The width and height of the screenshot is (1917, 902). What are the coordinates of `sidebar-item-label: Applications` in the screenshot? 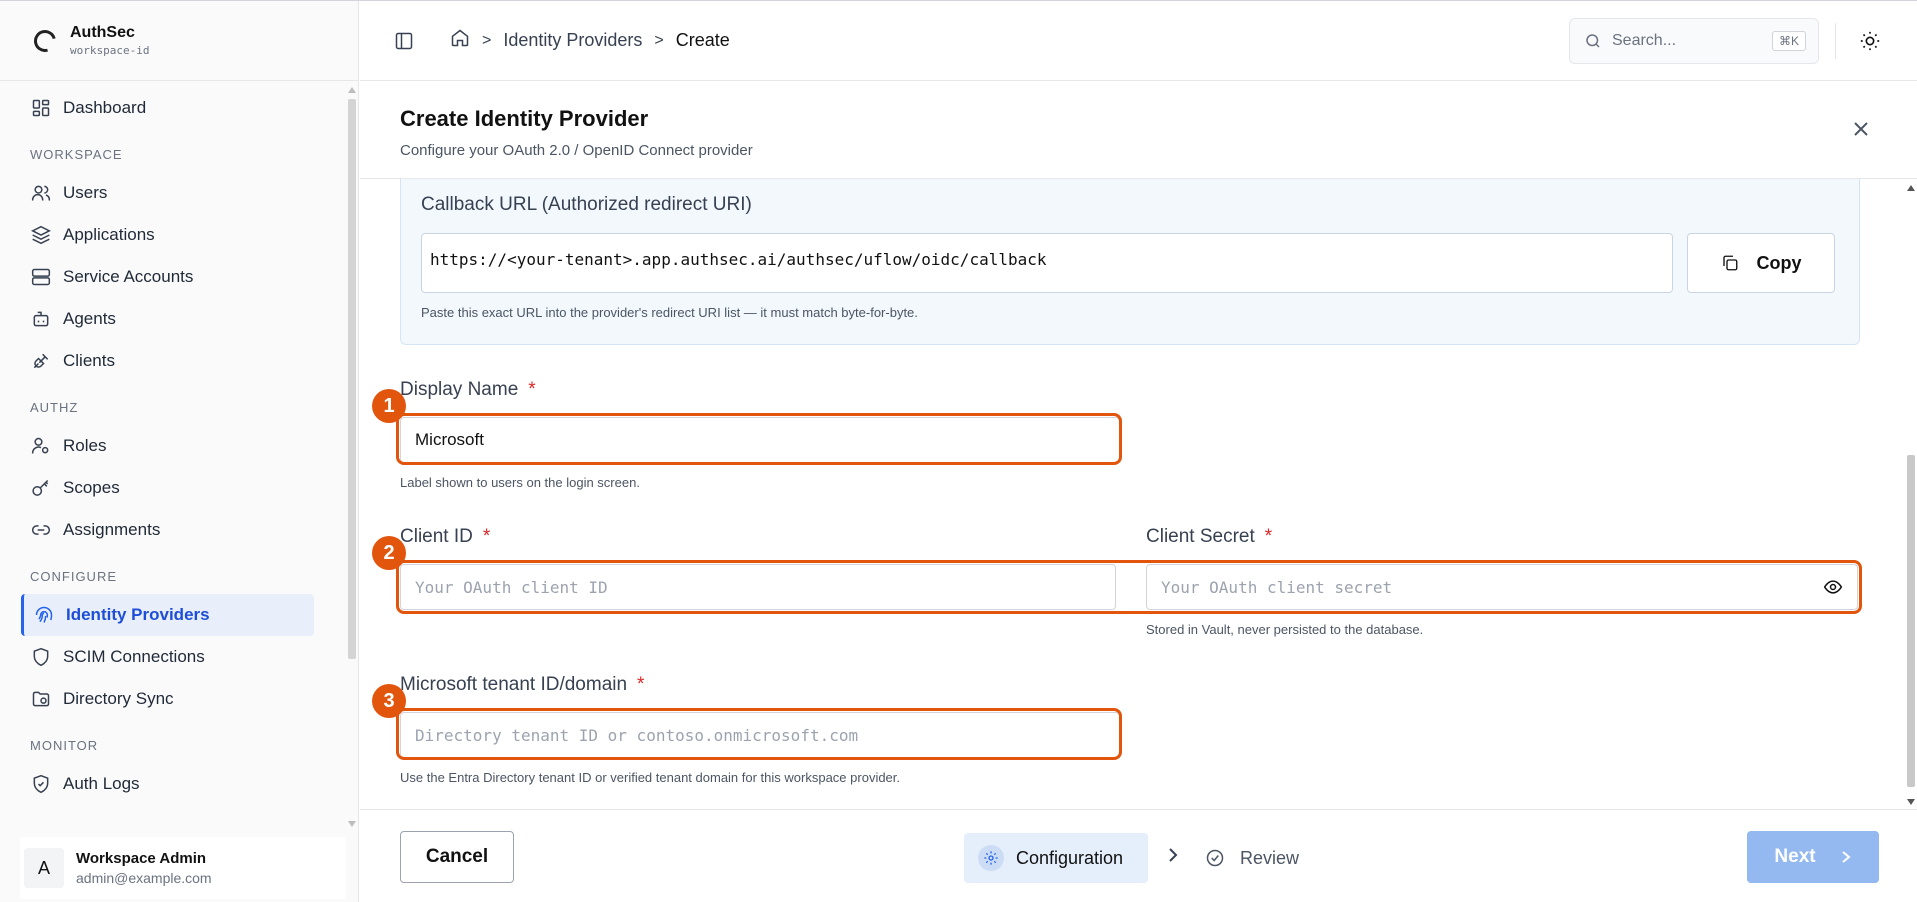 It's located at (109, 234).